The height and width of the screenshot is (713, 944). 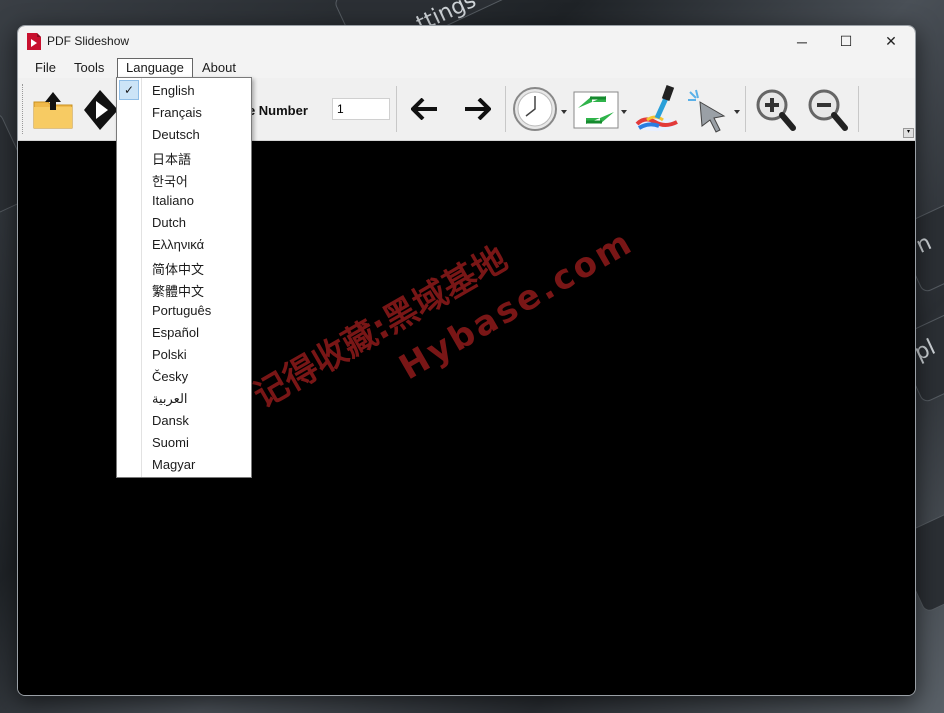 What do you see at coordinates (89, 68) in the screenshot?
I see `menu-tools: Tools` at bounding box center [89, 68].